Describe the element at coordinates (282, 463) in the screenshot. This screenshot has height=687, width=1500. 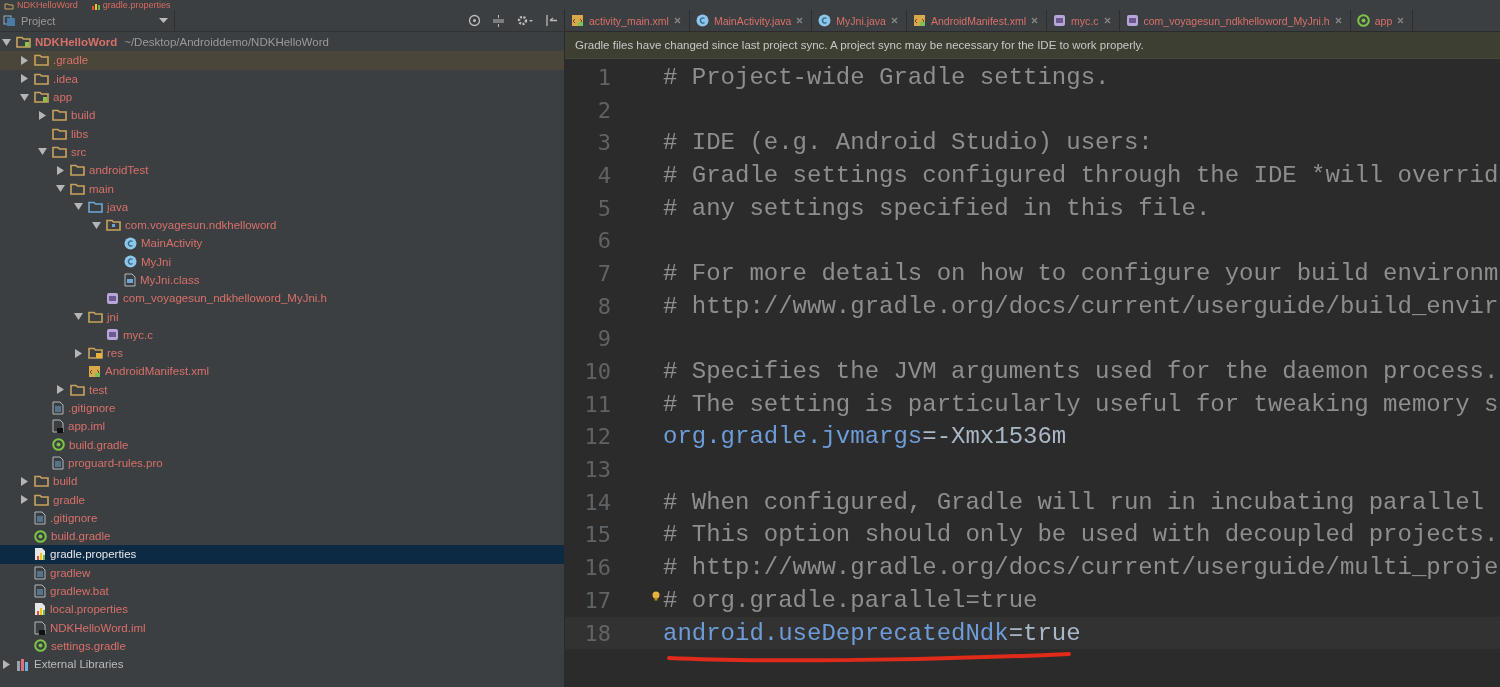
I see `tree-item: proguard-rules.pro` at that location.